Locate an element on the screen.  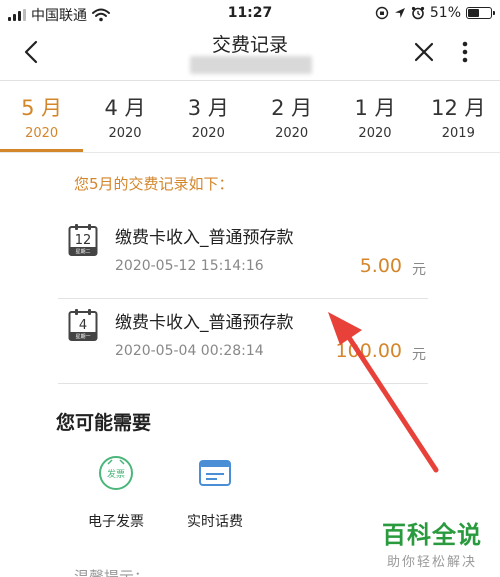
service-e-invoice: 发票 电子发票 is located at coordinates (116, 493).